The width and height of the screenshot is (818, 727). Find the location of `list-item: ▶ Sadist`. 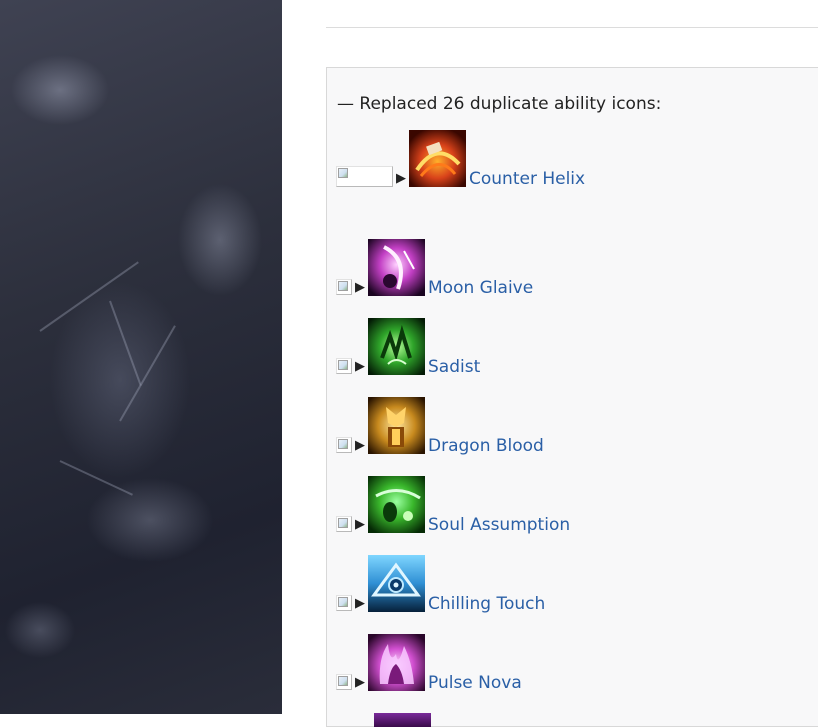

list-item: ▶ Sadist is located at coordinates (408, 347).